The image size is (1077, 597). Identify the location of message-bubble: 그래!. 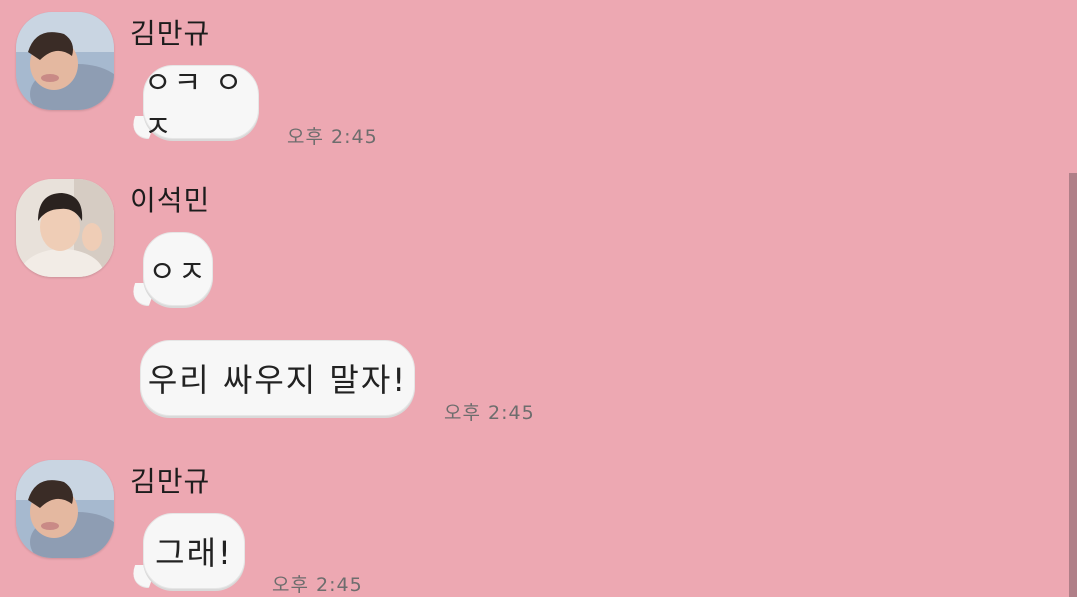
(194, 551).